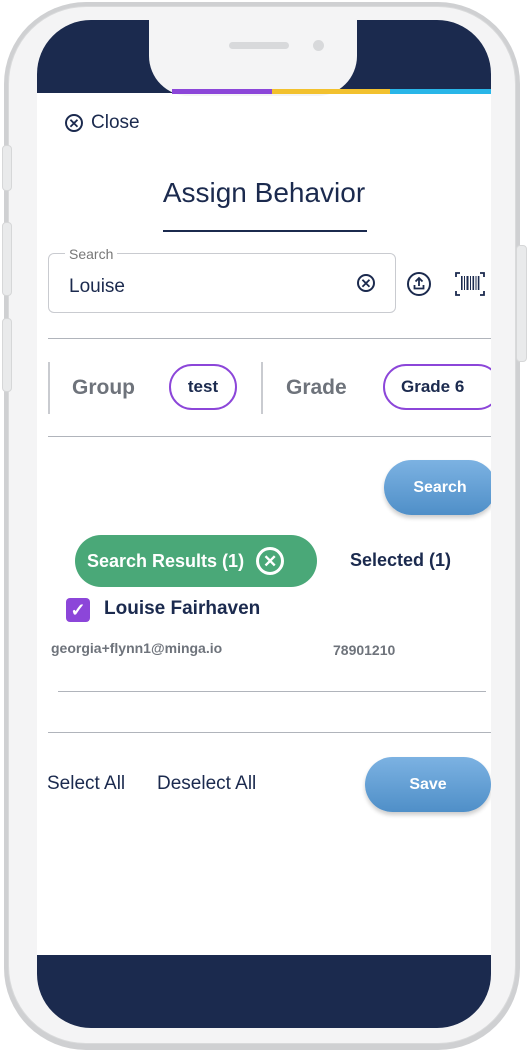 The image size is (528, 1057). Describe the element at coordinates (269, 388) in the screenshot. I see `filter-row: Group test Grade Grade 6` at that location.